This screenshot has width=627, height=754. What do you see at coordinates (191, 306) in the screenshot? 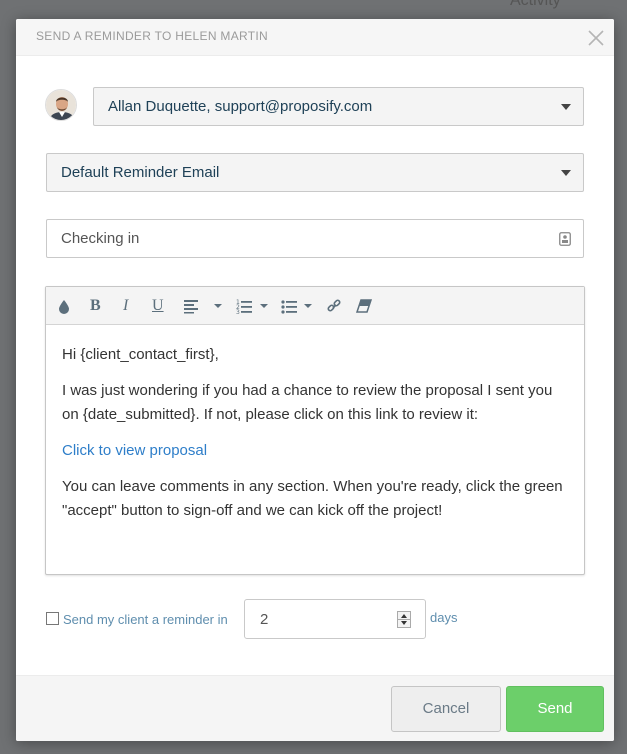
I see `align-icon` at bounding box center [191, 306].